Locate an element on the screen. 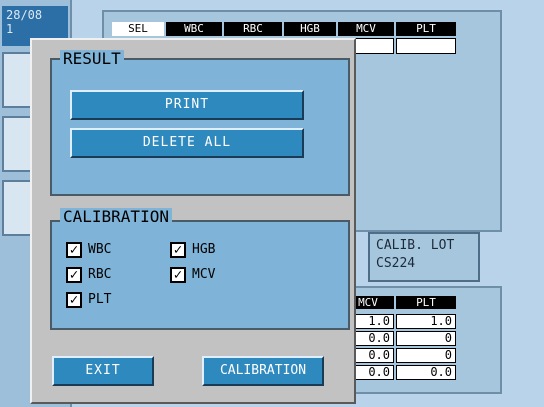 The width and height of the screenshot is (544, 407). table-cell: 1.0 is located at coordinates (426, 321).